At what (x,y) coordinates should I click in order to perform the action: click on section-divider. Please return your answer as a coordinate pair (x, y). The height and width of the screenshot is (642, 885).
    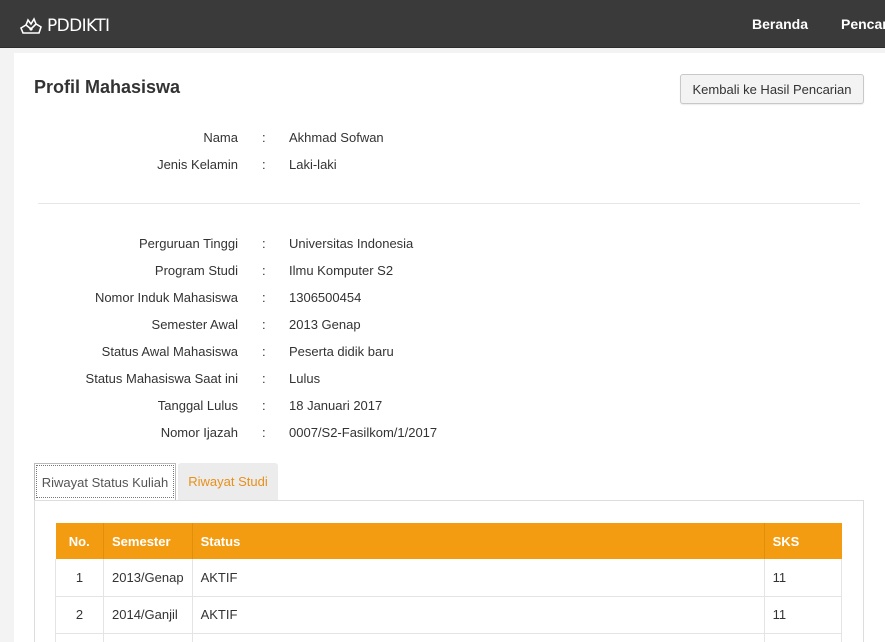
    Looking at the image, I should click on (449, 203).